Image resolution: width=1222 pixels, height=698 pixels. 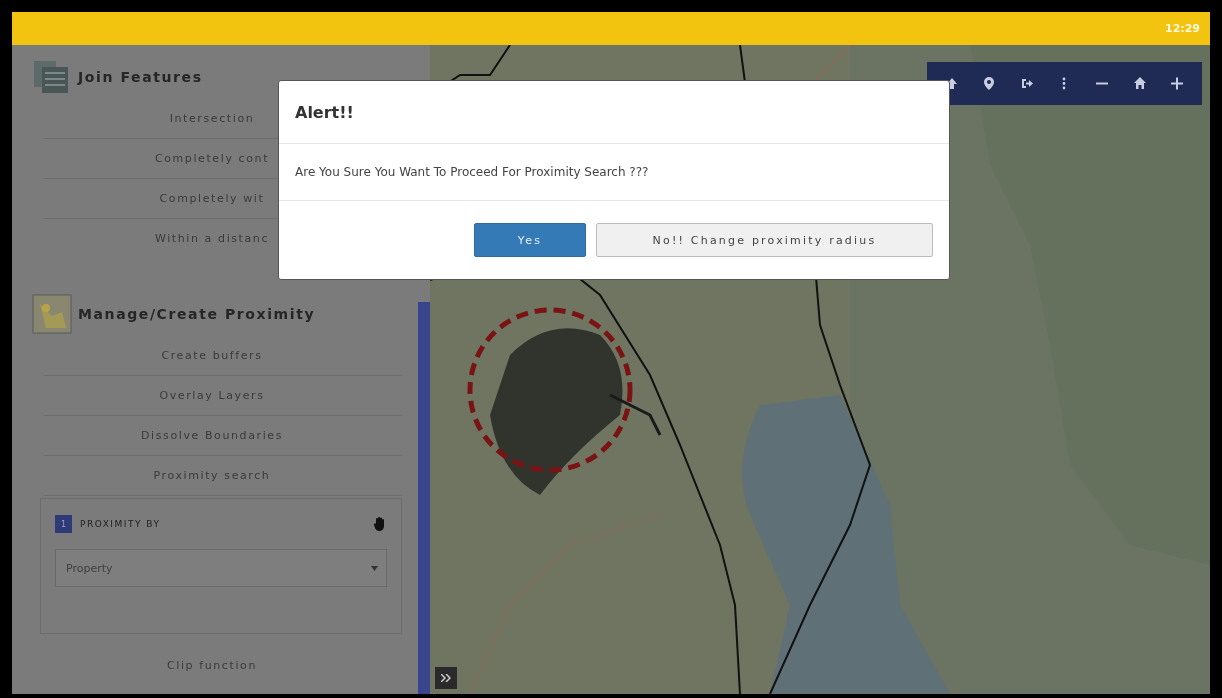 What do you see at coordinates (374, 568) in the screenshot?
I see `caret-icon` at bounding box center [374, 568].